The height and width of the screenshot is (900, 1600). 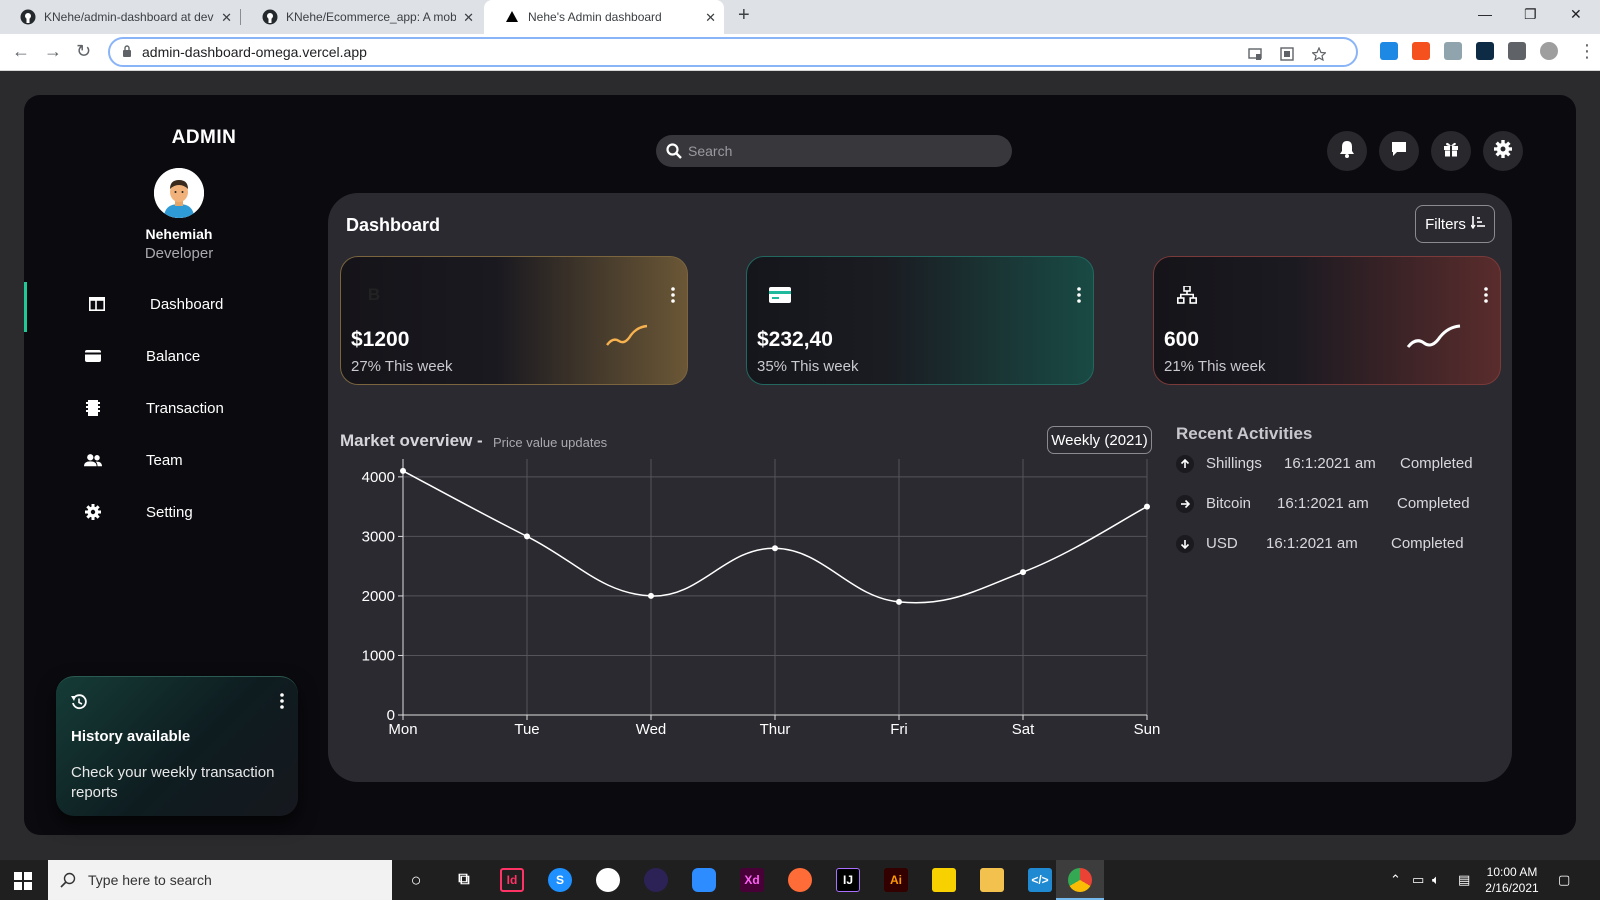 What do you see at coordinates (1576, 14) in the screenshot?
I see `close-window-icon: ✕` at bounding box center [1576, 14].